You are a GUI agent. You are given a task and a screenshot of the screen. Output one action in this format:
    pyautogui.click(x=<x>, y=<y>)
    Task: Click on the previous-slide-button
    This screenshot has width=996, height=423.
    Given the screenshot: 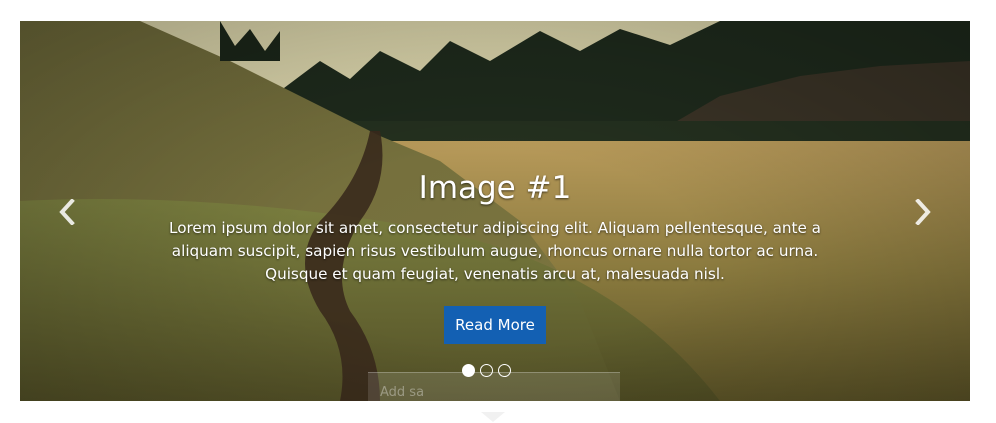 What is the action you would take?
    pyautogui.click(x=67, y=212)
    